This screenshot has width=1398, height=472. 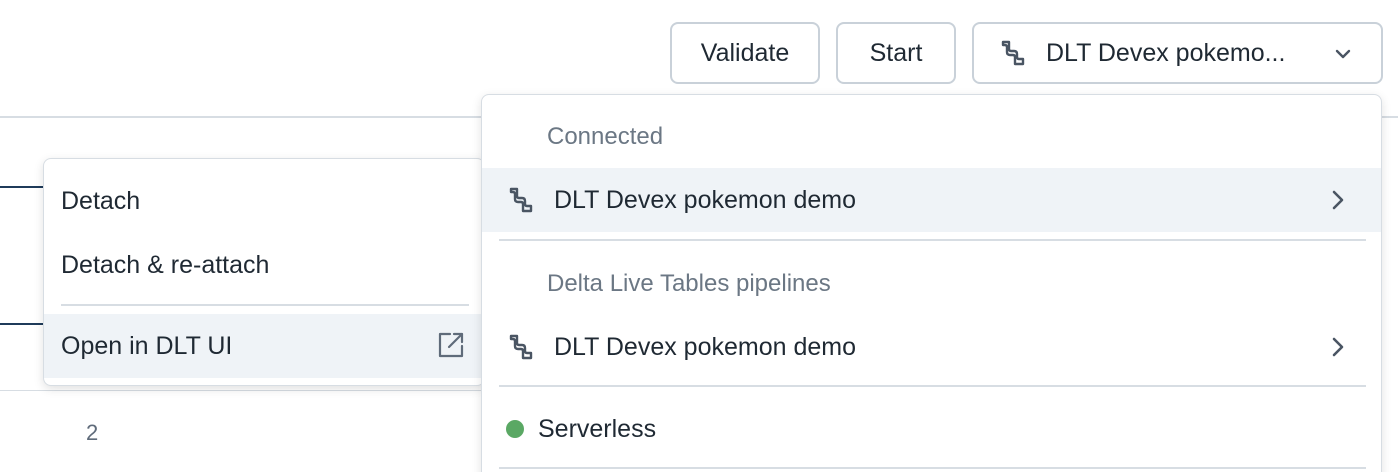 What do you see at coordinates (931, 347) in the screenshot?
I see `pipeline-list-item: DLT Devex pokemon demo` at bounding box center [931, 347].